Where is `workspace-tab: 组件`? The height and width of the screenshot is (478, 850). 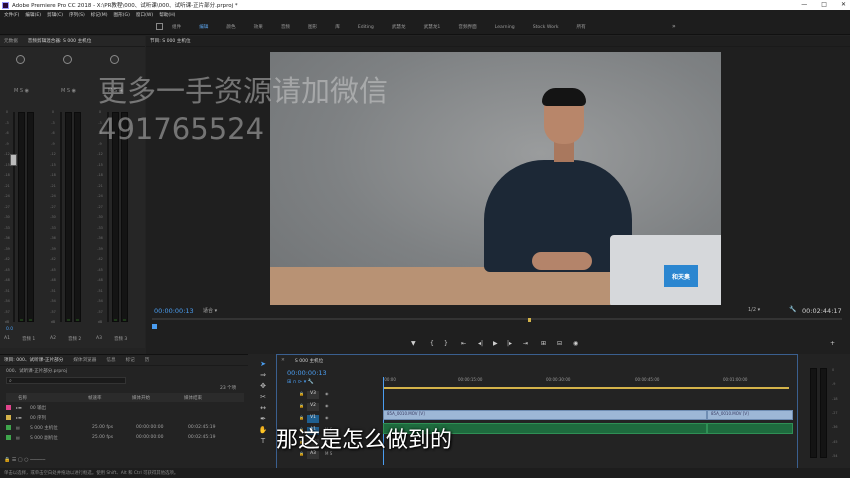 workspace-tab: 组件 is located at coordinates (176, 27).